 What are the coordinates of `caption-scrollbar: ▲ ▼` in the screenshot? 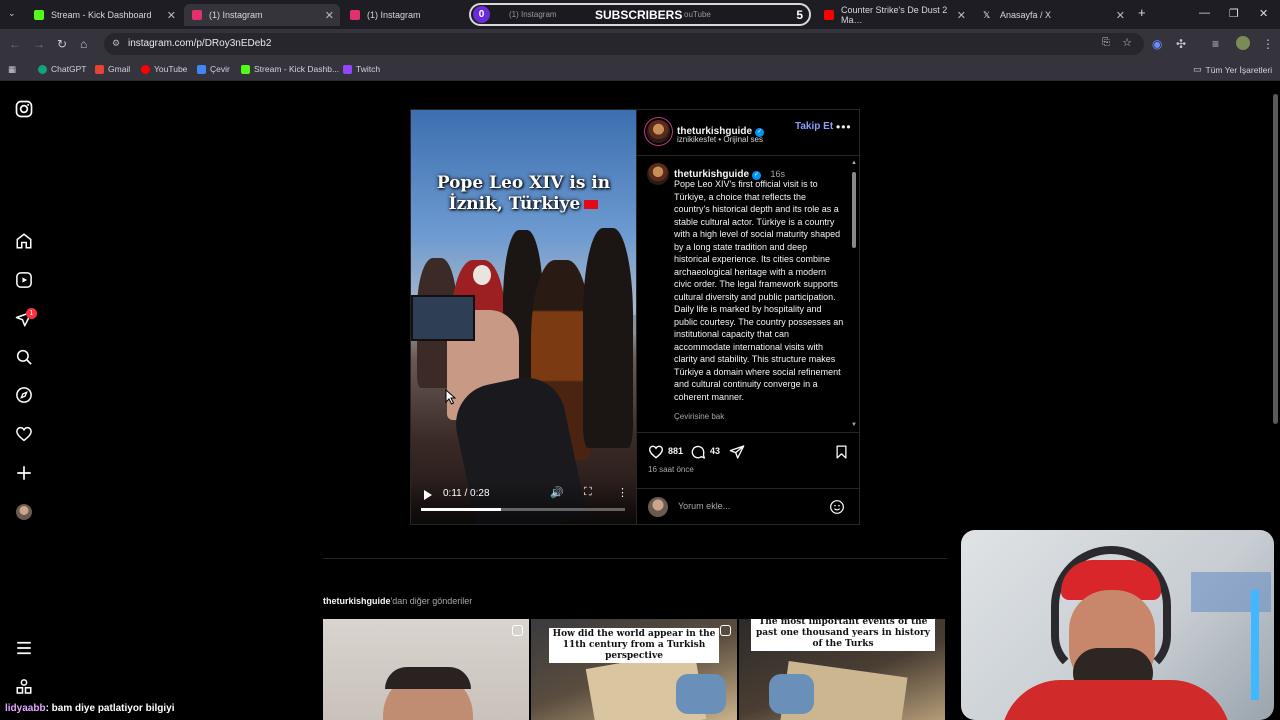 It's located at (854, 295).